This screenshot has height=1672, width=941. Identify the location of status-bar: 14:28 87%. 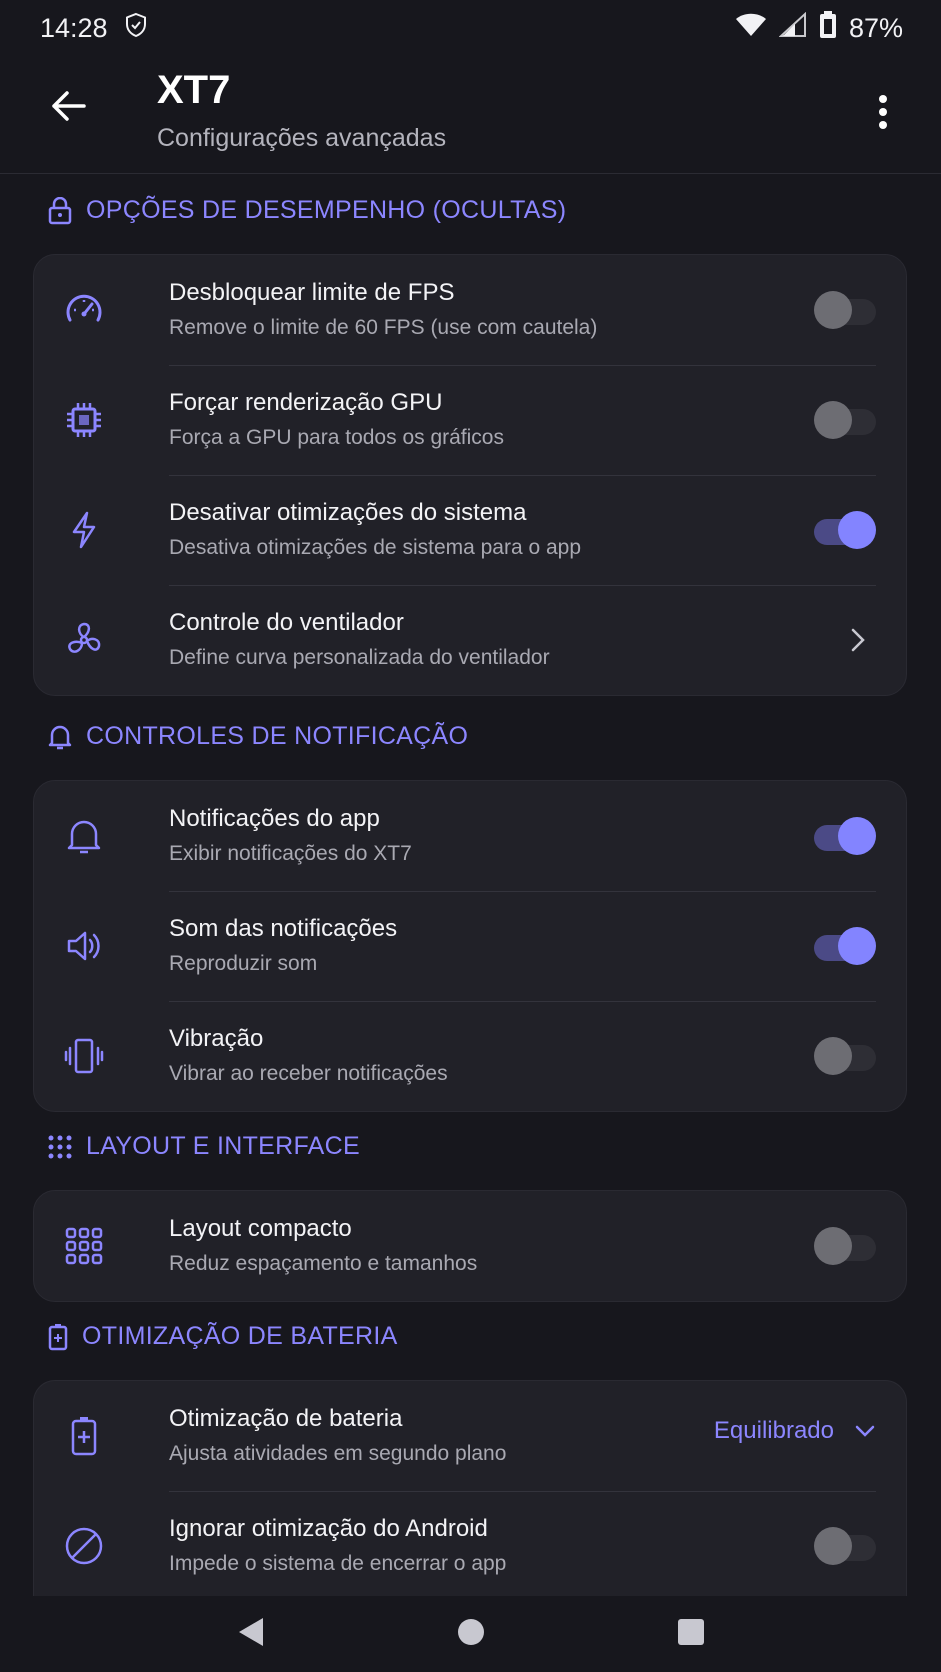
(470, 28).